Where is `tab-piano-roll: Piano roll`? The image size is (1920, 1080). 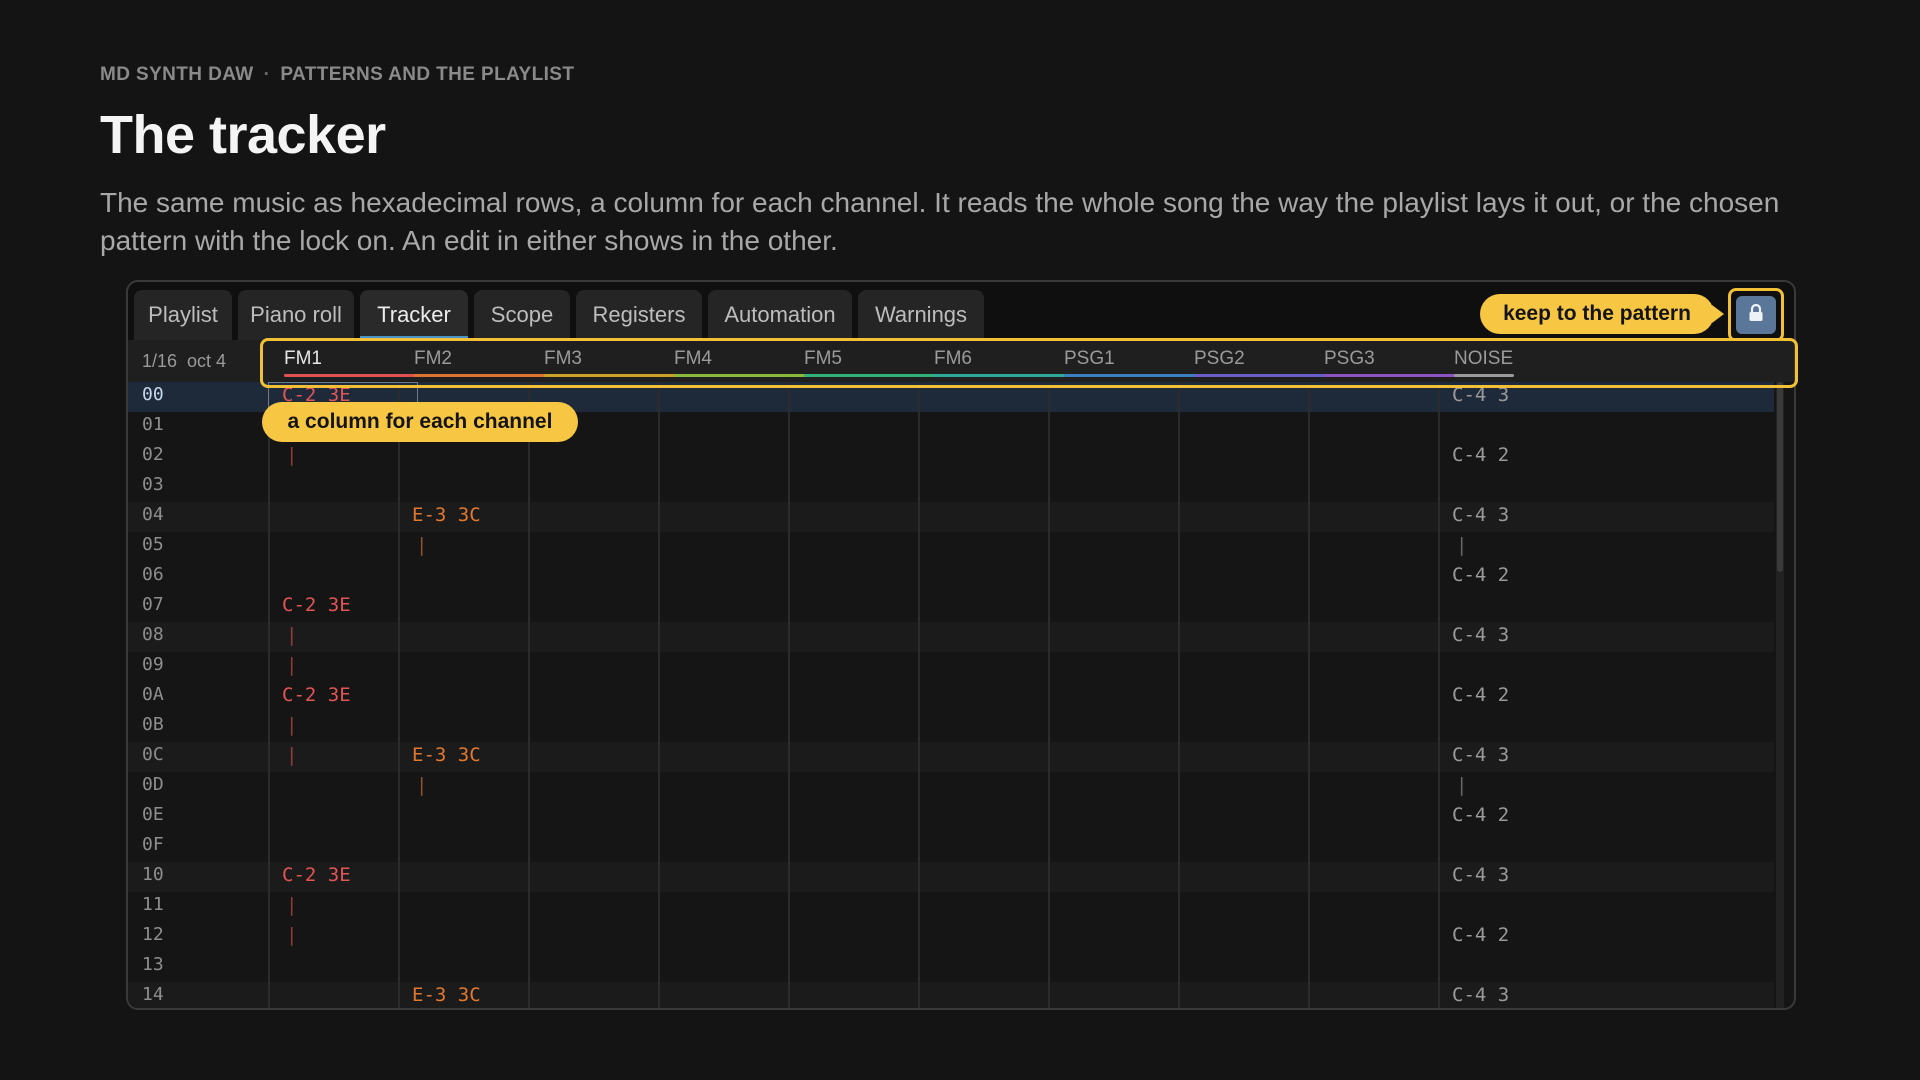
tab-piano-roll: Piano roll is located at coordinates (296, 315).